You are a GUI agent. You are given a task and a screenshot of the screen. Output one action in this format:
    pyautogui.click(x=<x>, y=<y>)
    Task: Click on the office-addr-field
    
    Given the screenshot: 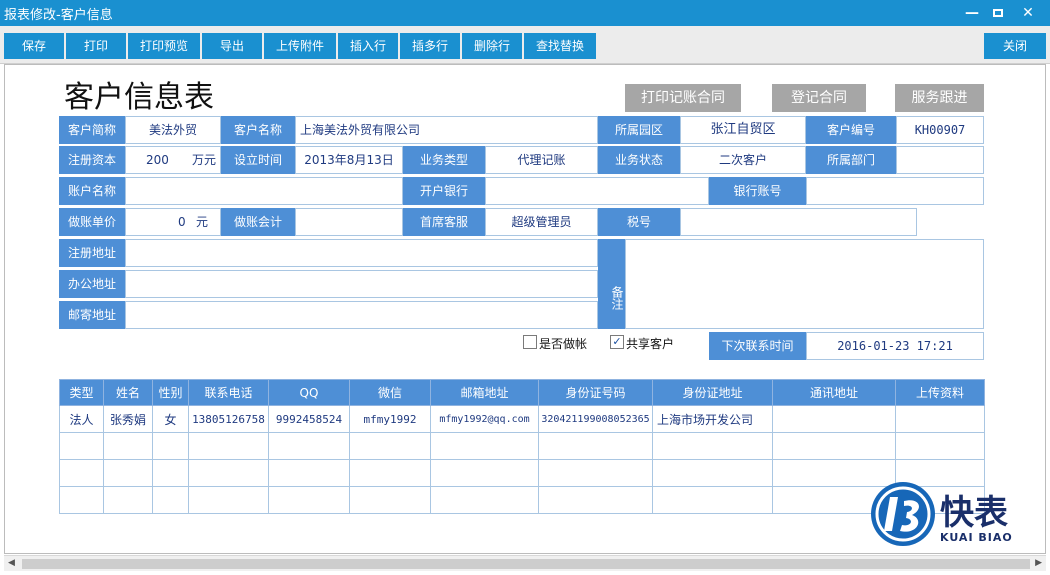 What is the action you would take?
    pyautogui.click(x=361, y=284)
    